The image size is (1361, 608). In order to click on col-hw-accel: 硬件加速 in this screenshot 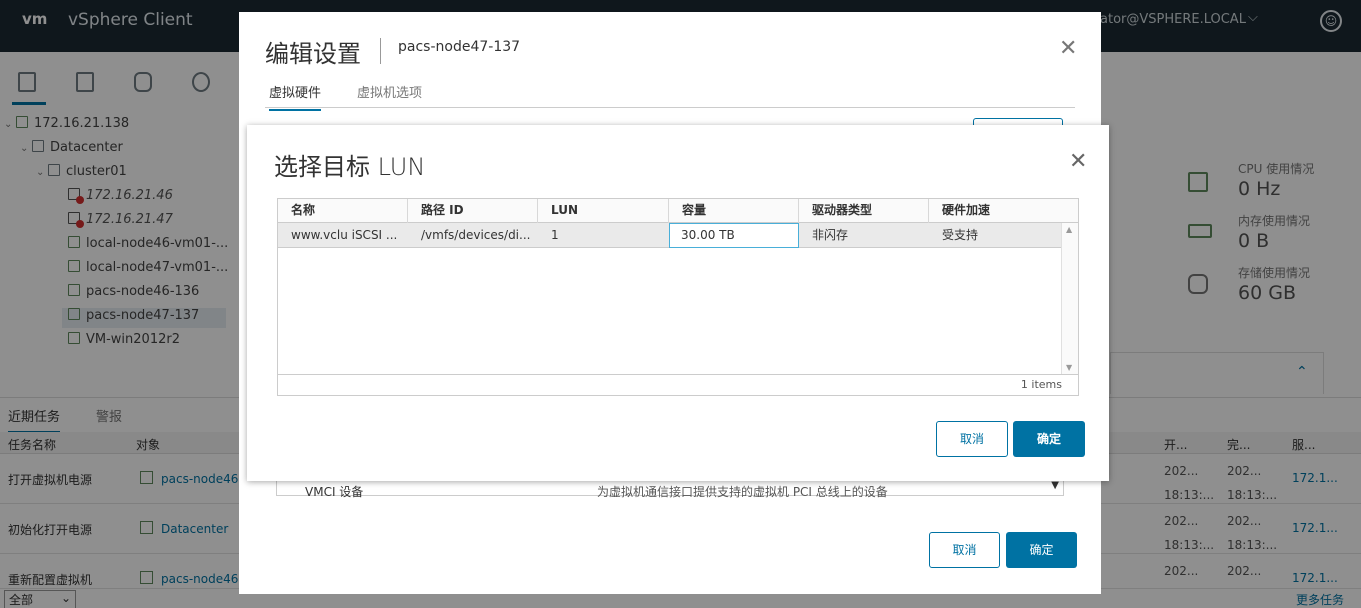, I will do `click(1003, 211)`.